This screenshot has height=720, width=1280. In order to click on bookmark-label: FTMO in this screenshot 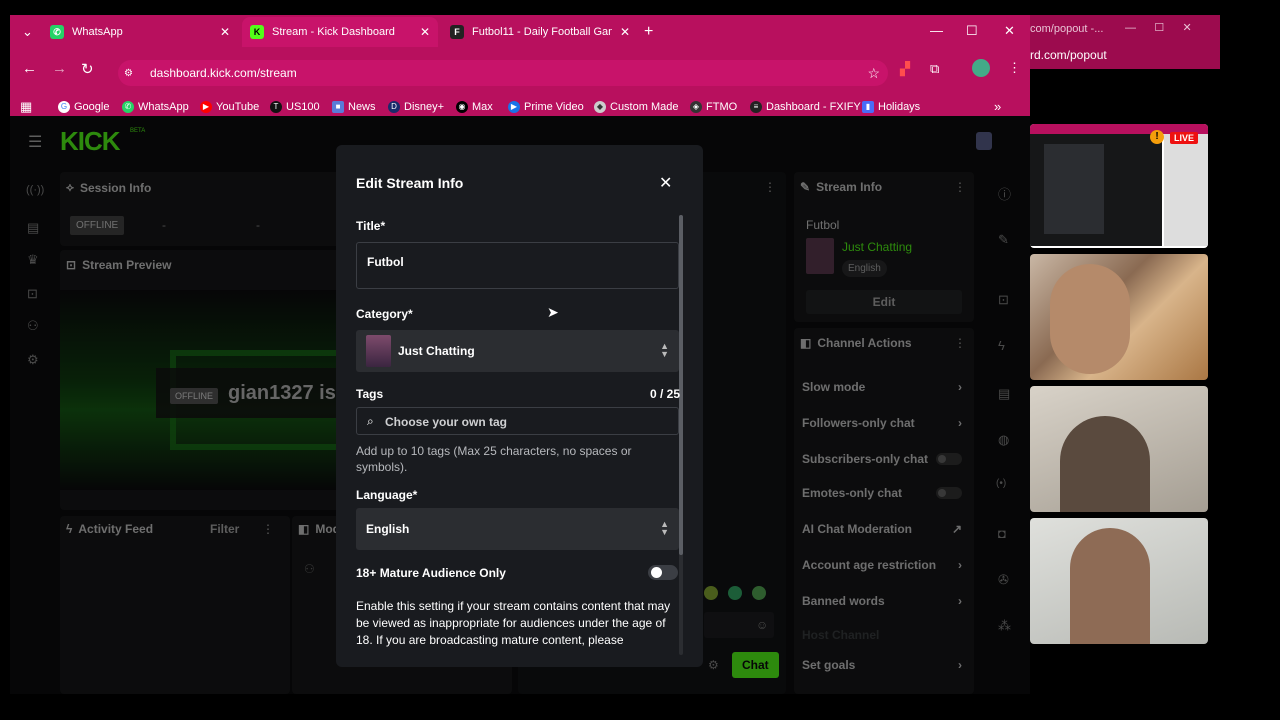, I will do `click(722, 107)`.